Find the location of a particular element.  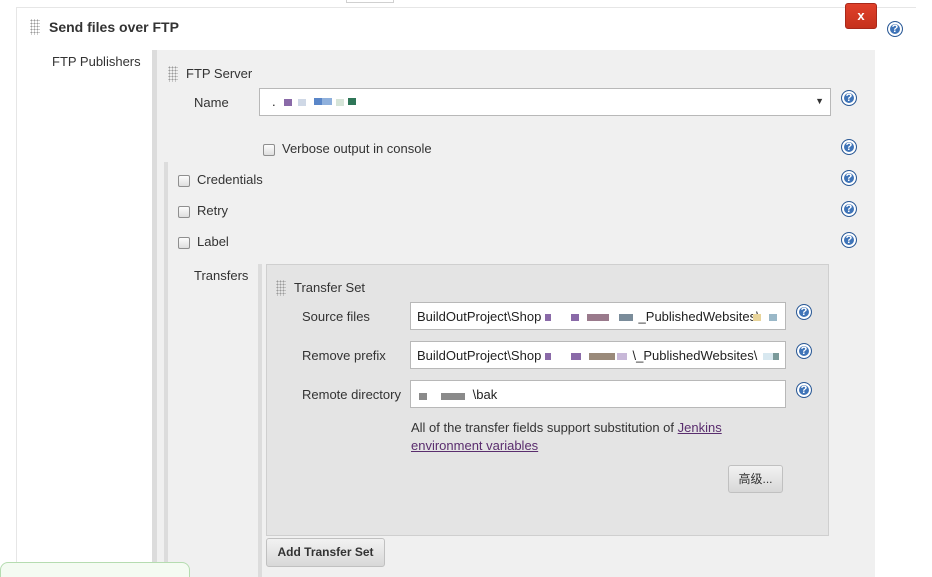

verbose-checkbox is located at coordinates (269, 150).